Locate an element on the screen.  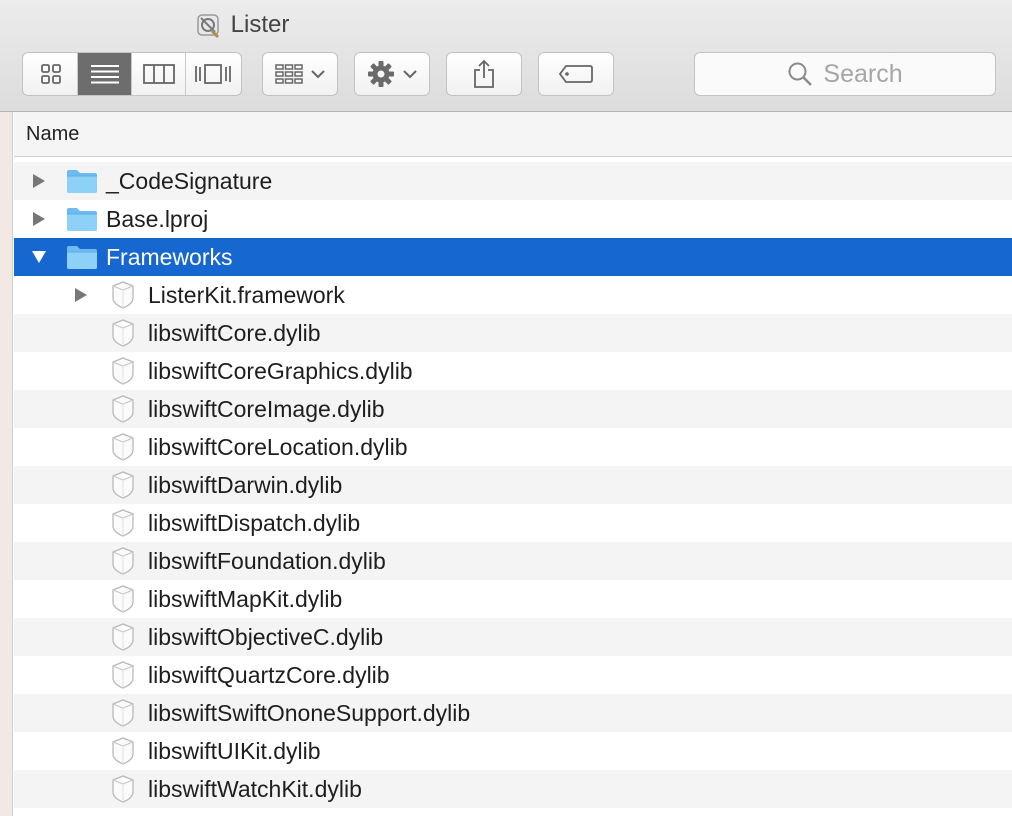
file-row: libswiftMapKit.dylib is located at coordinates (513, 599).